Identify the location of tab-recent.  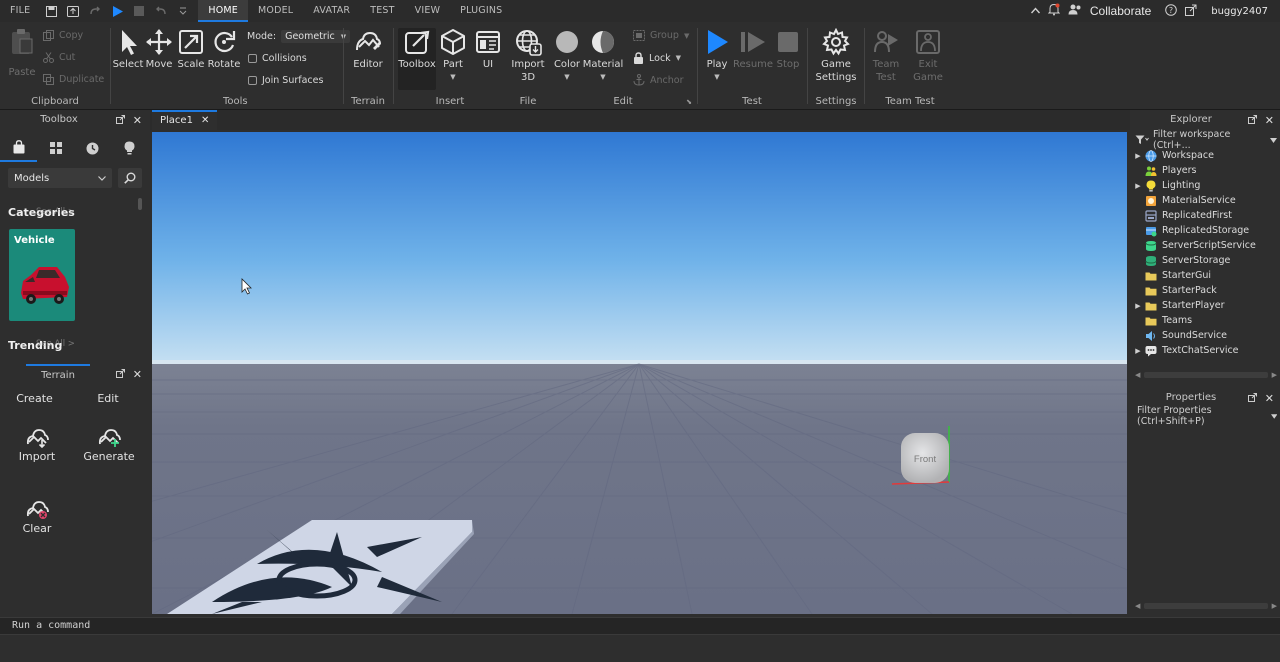
(92, 148).